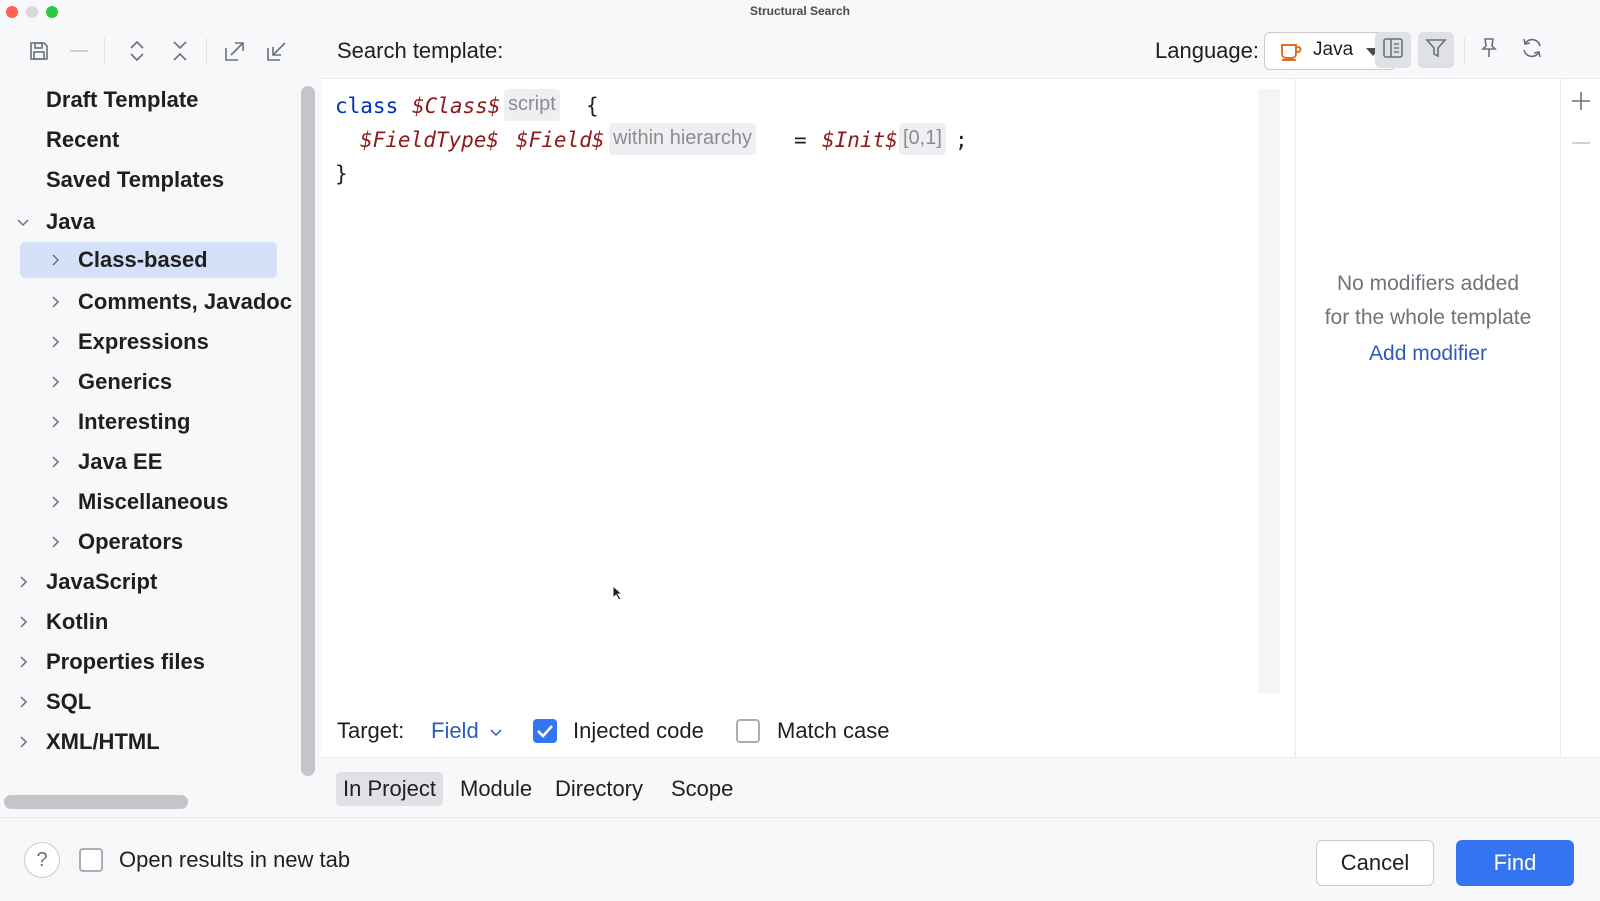 Image resolution: width=1600 pixels, height=901 pixels. I want to click on template-var-fieldtype: $FieldType$, so click(429, 140).